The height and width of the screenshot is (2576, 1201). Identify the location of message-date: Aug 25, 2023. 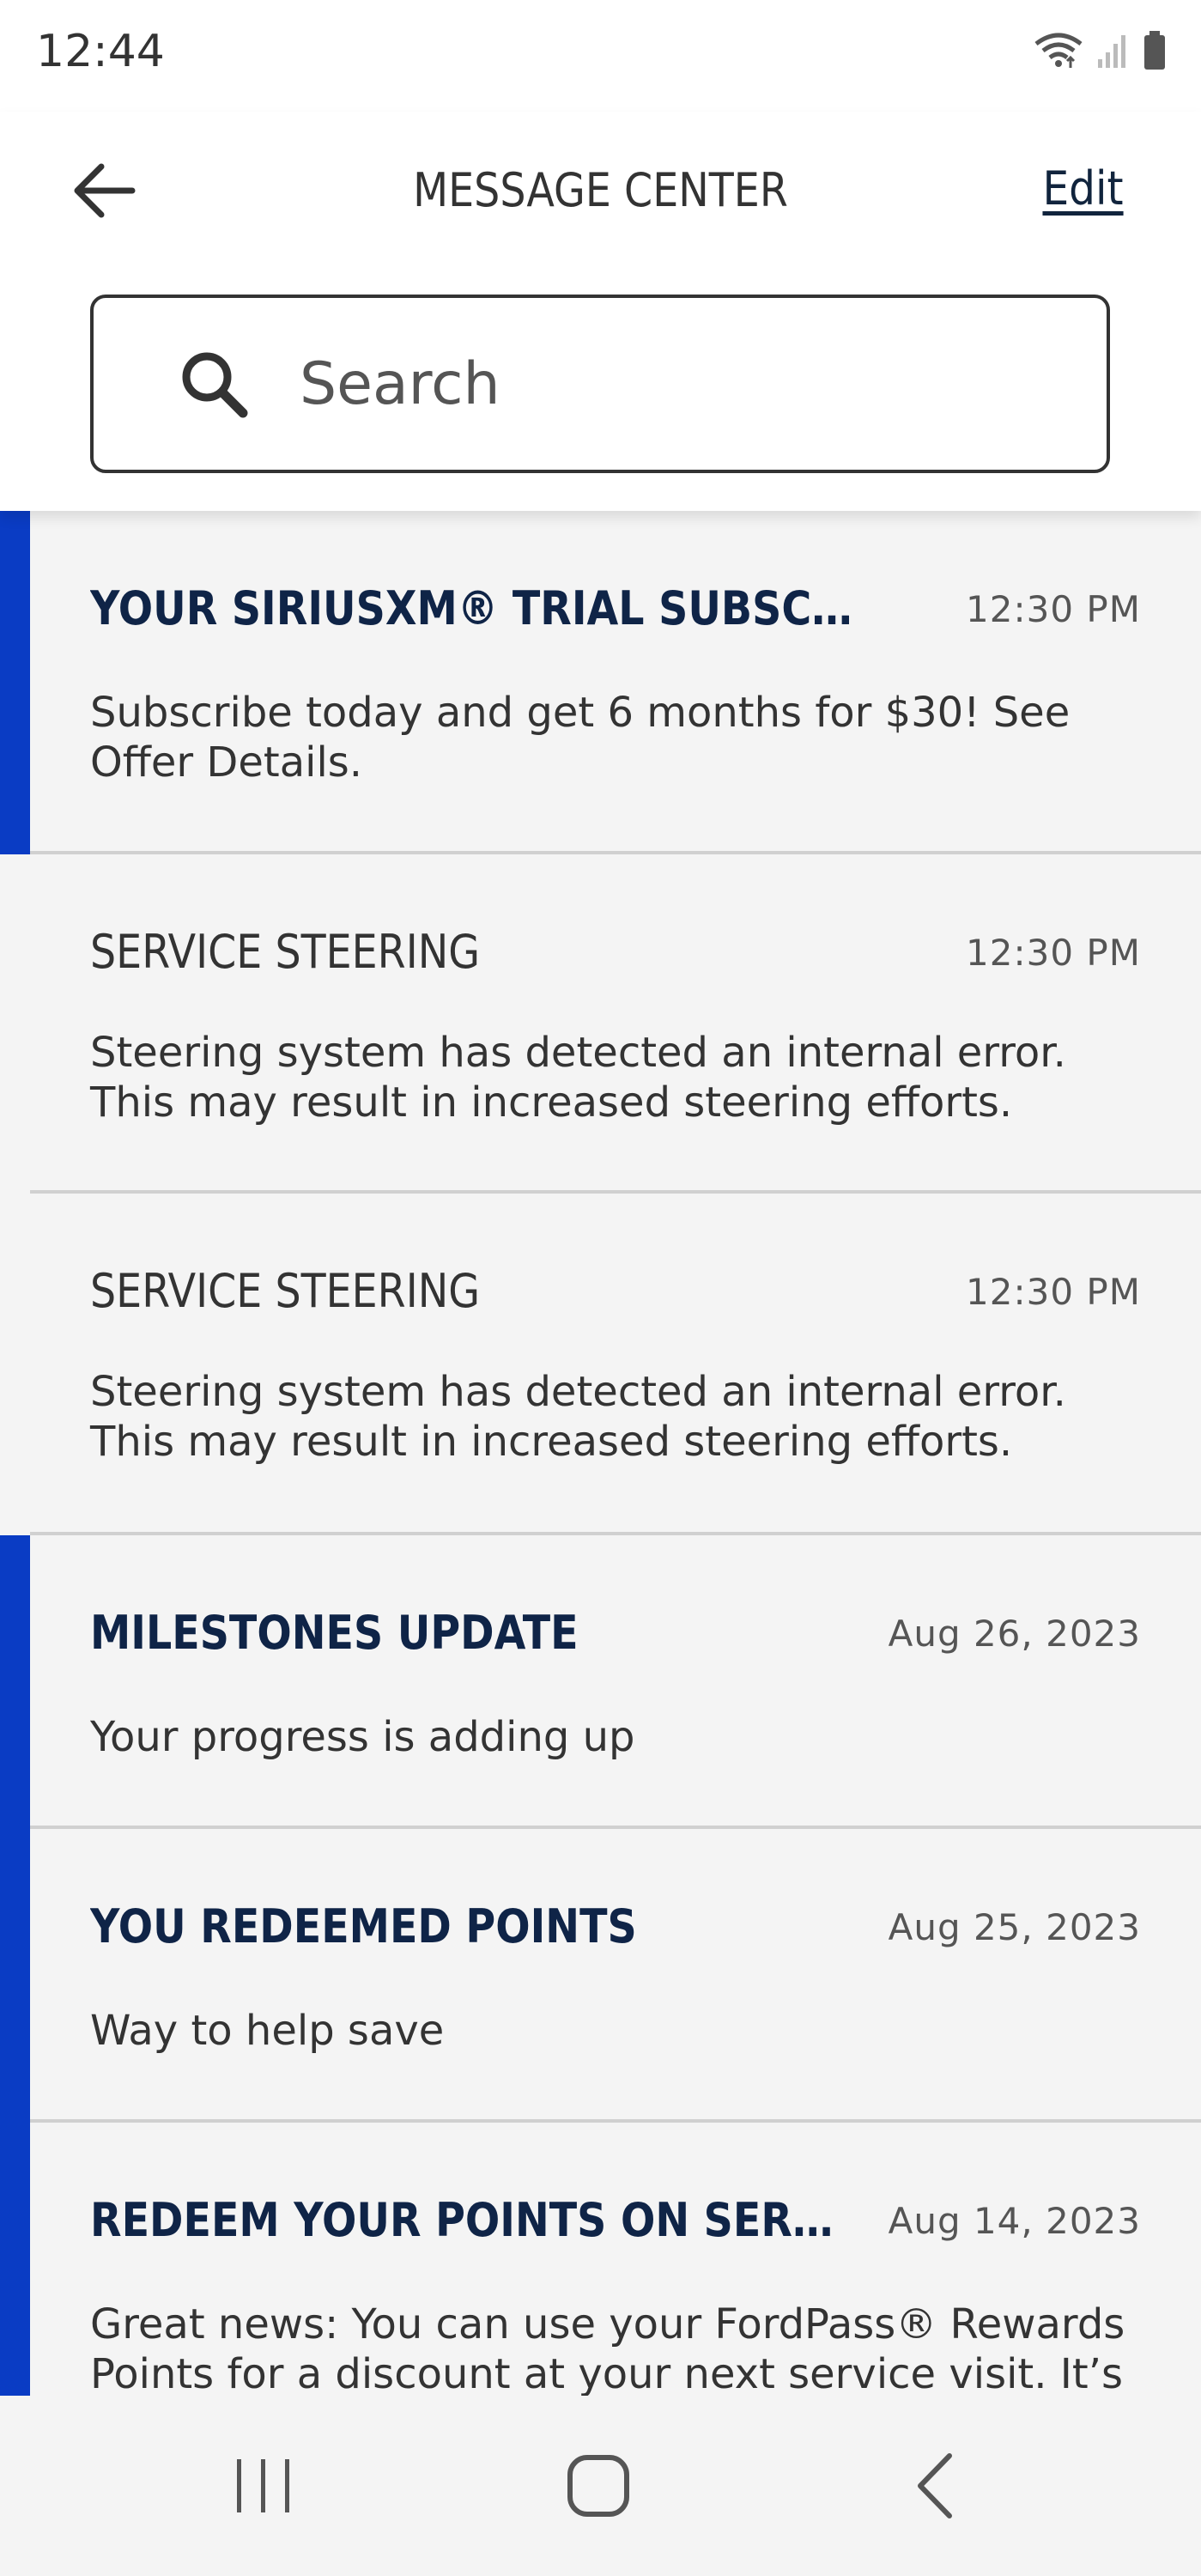
(1015, 1927).